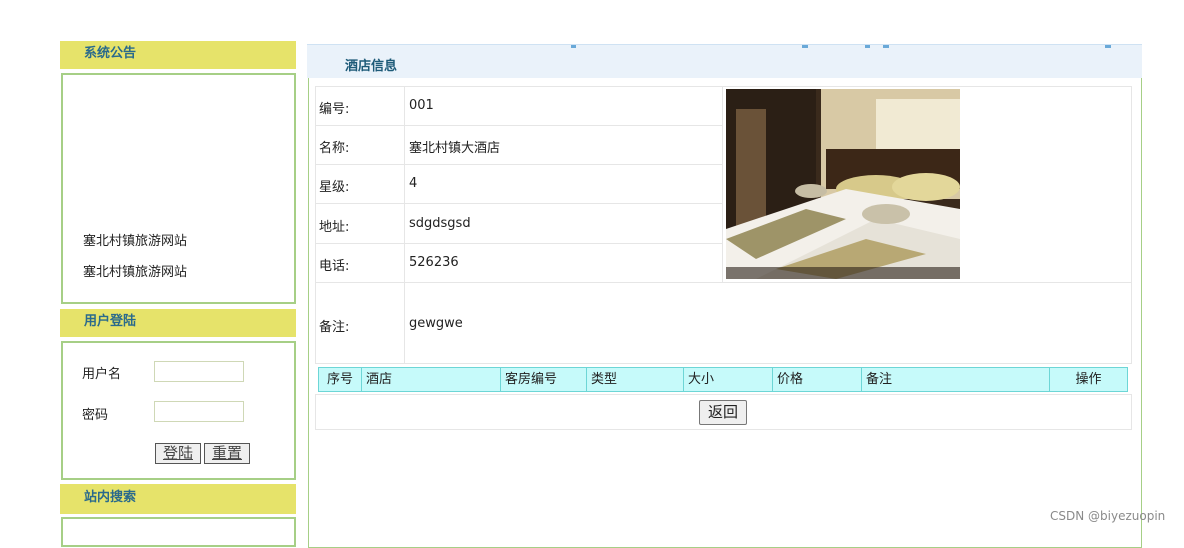 The image size is (1184, 548). I want to click on login-panel-title: 用户登陆, so click(110, 321).